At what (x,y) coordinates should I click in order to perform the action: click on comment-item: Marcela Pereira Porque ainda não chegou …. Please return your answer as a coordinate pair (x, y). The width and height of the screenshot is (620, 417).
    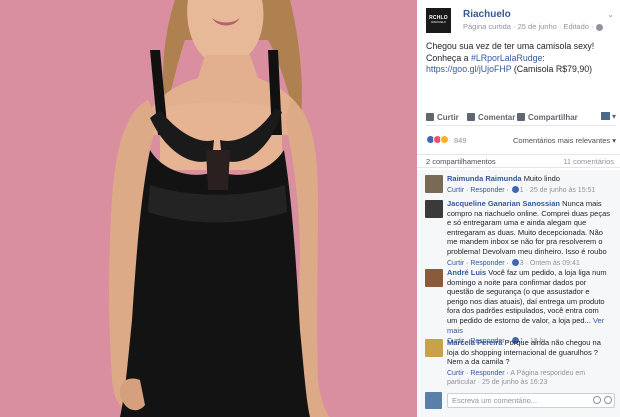
    Looking at the image, I should click on (518, 362).